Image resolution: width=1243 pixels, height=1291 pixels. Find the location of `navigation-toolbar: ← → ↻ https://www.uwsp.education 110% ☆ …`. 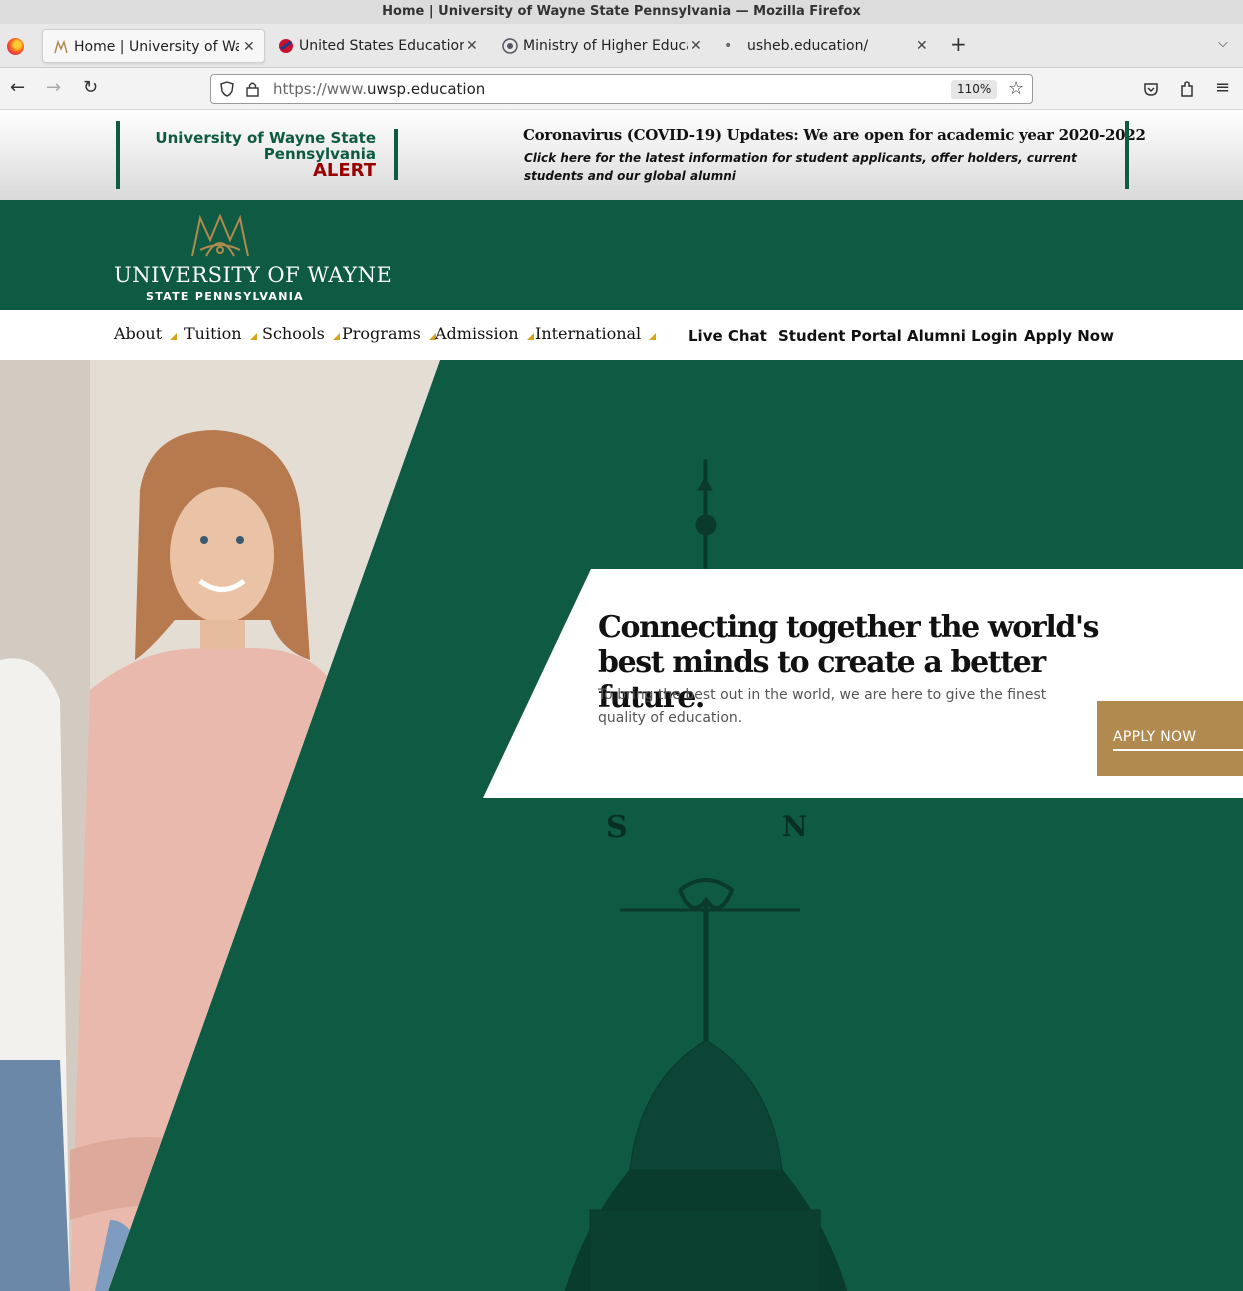

navigation-toolbar: ← → ↻ https://www.uwsp.education 110% ☆ … is located at coordinates (621, 89).